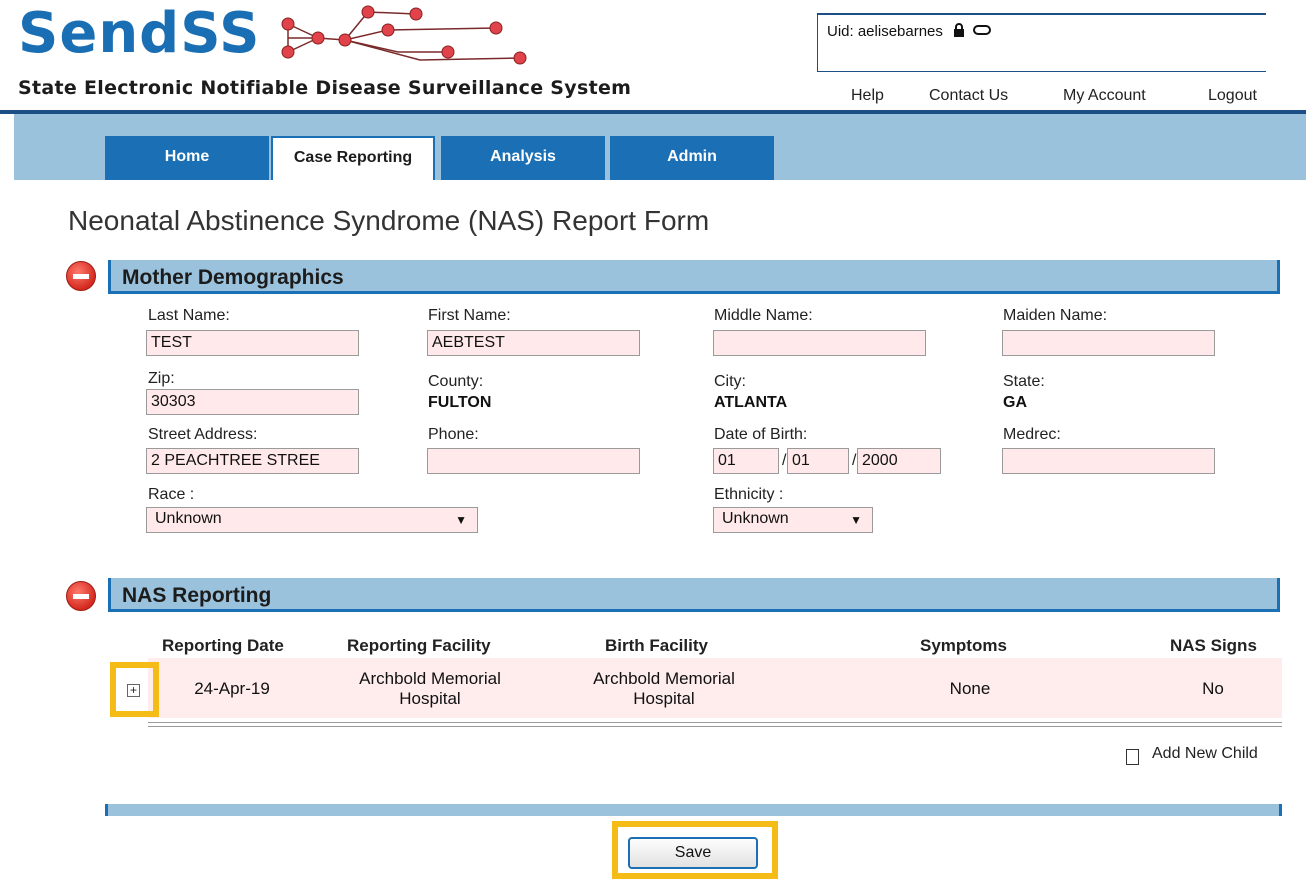  Describe the element at coordinates (692, 158) in the screenshot. I see `tab-admin: Admin` at that location.